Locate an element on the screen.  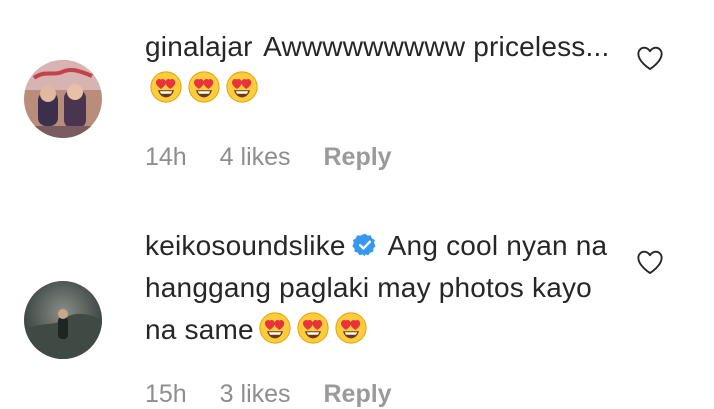
comment-timestamp: 15h is located at coordinates (166, 394).